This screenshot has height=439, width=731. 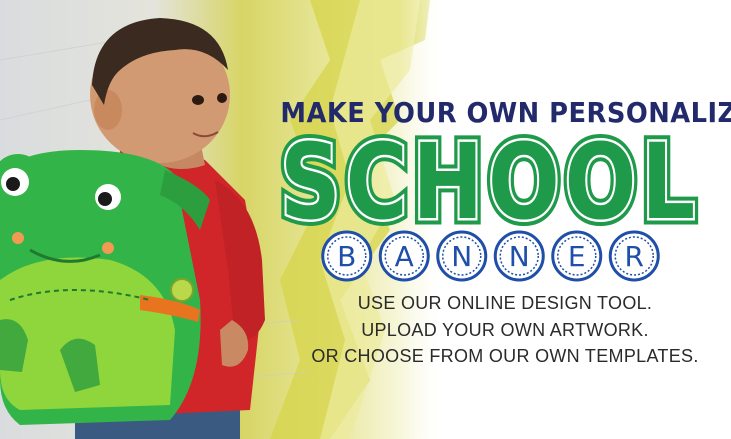 I want to click on tagline-templates: OR CHOOSE FROM OUR OWN TEMPLATES., so click(x=505, y=356).